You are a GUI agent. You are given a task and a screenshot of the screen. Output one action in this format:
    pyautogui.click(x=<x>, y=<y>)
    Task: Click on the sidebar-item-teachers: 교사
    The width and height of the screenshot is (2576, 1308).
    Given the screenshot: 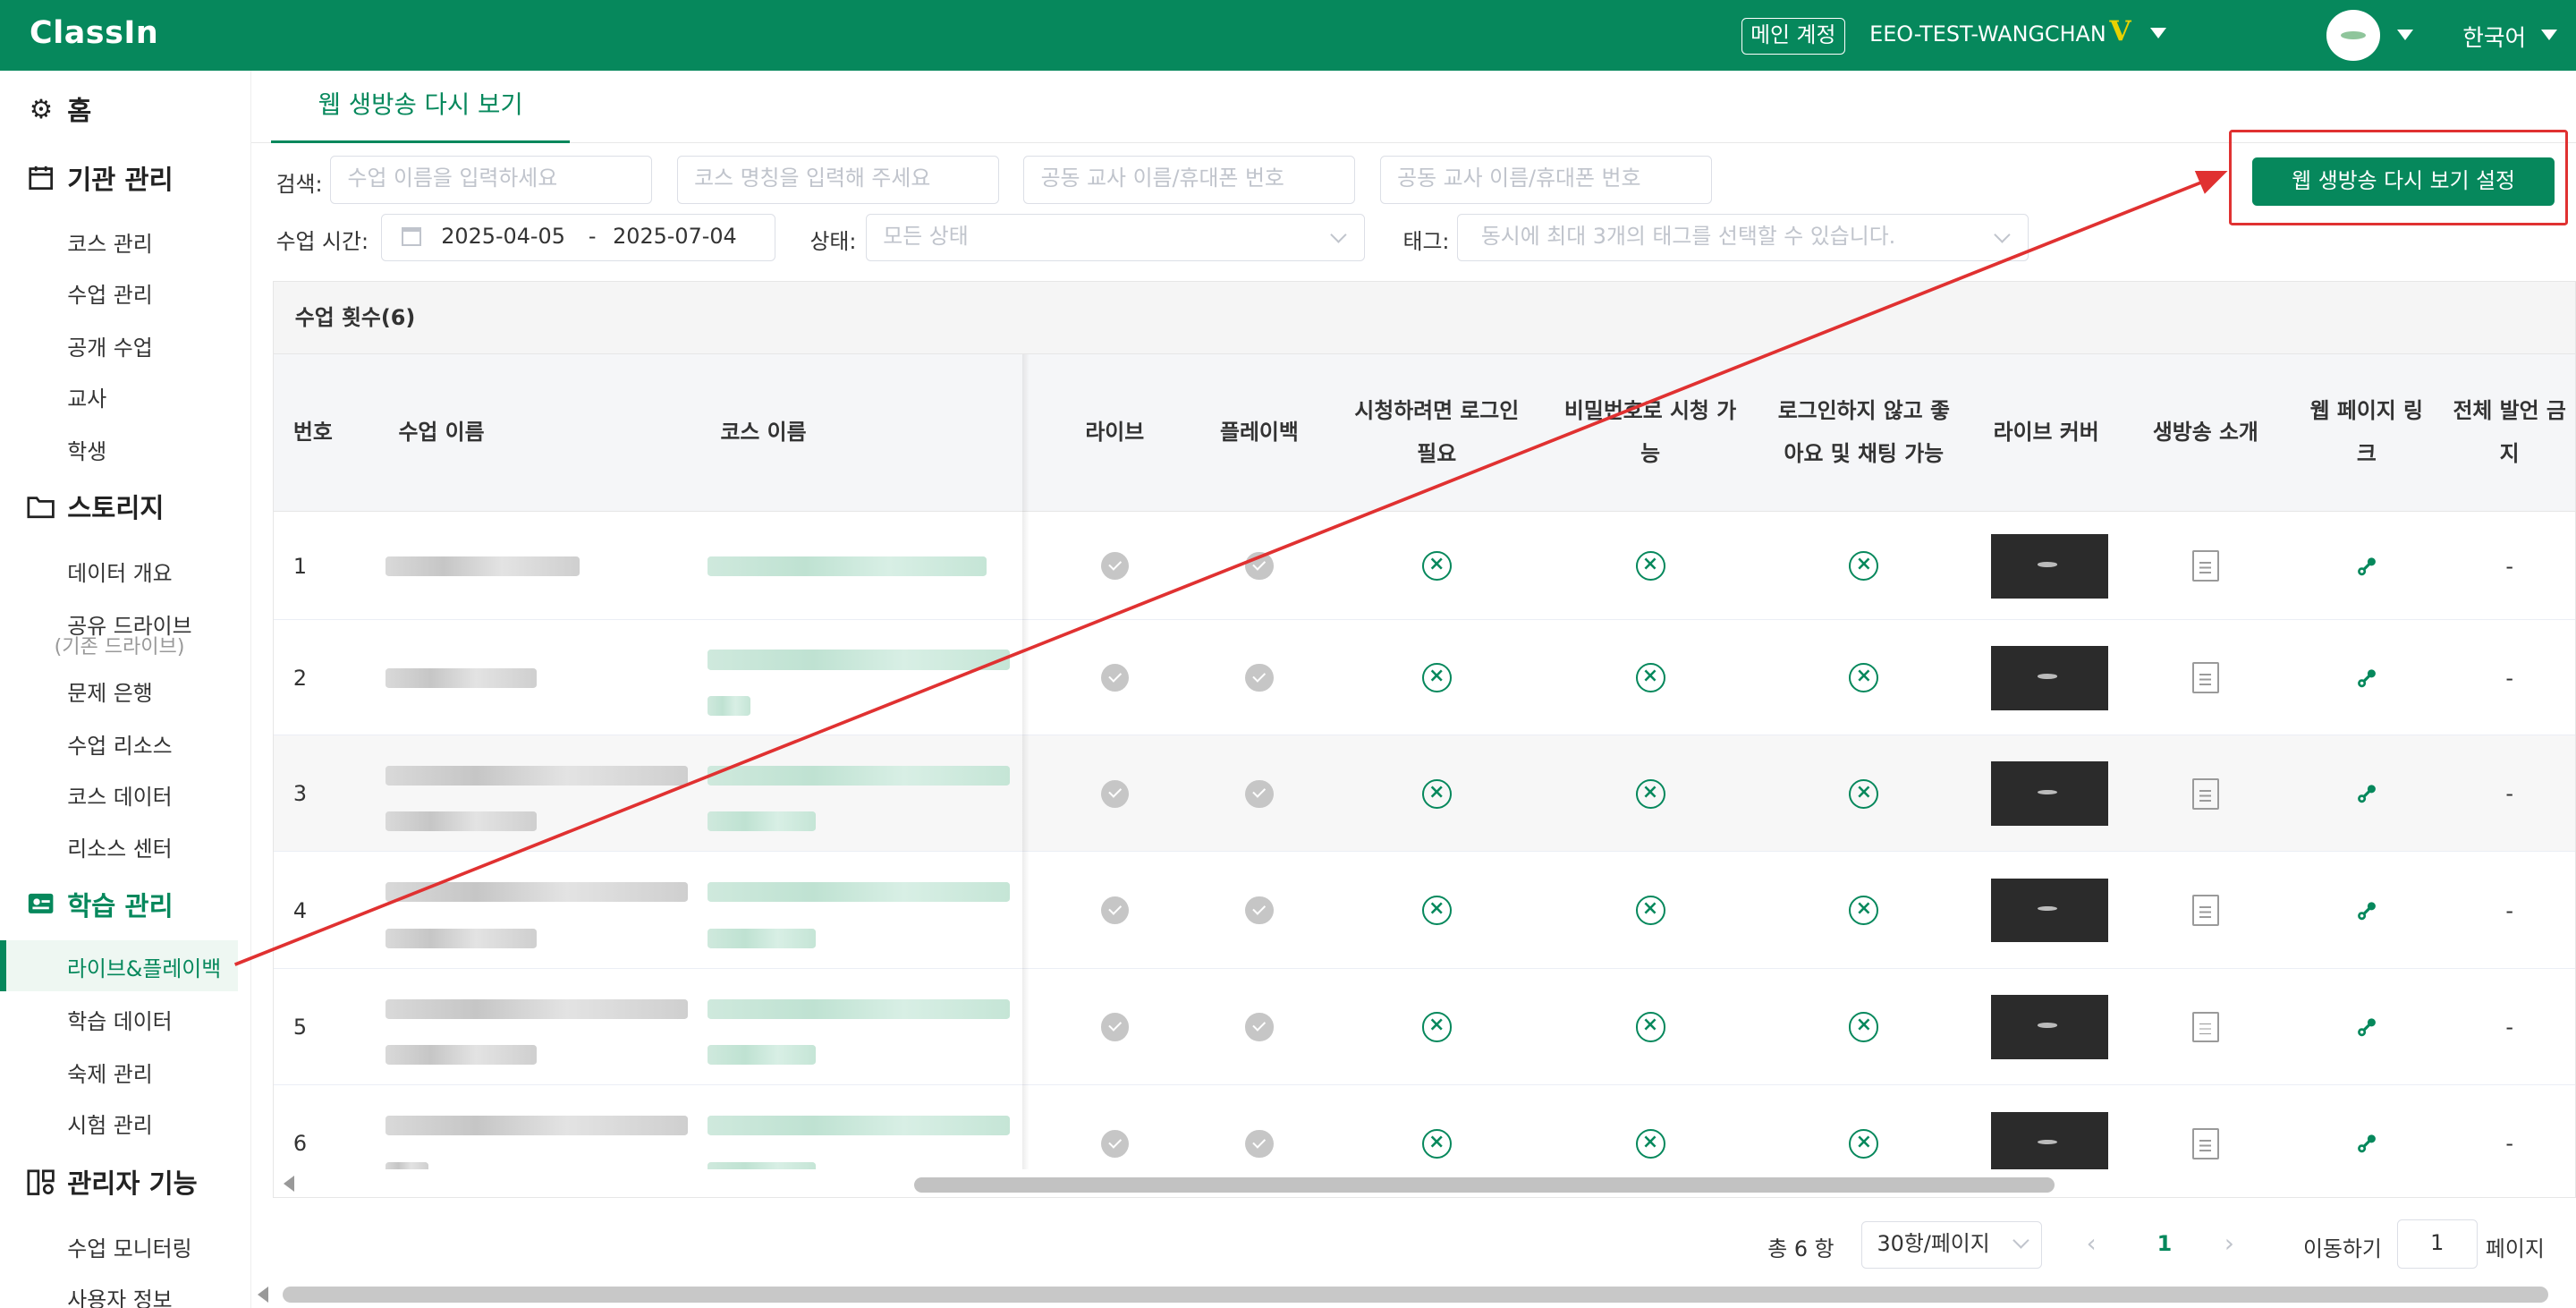 What is the action you would take?
    pyautogui.click(x=86, y=396)
    